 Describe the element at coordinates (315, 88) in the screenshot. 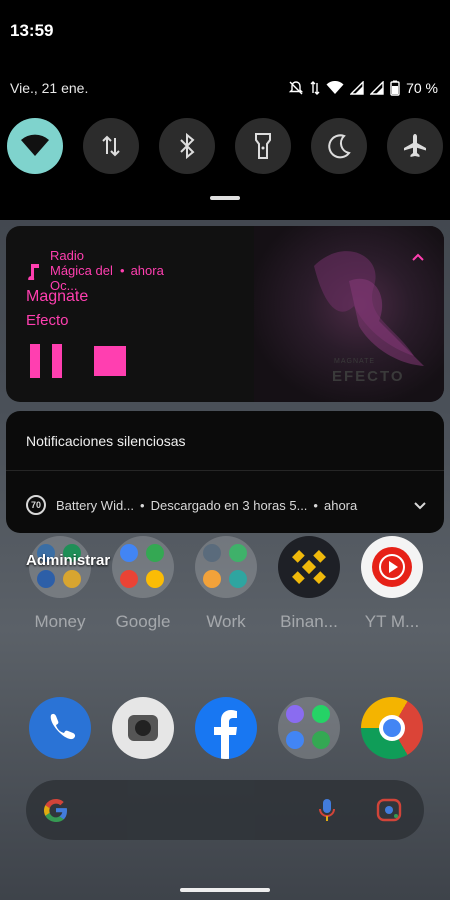

I see `data-transfer-icon` at that location.